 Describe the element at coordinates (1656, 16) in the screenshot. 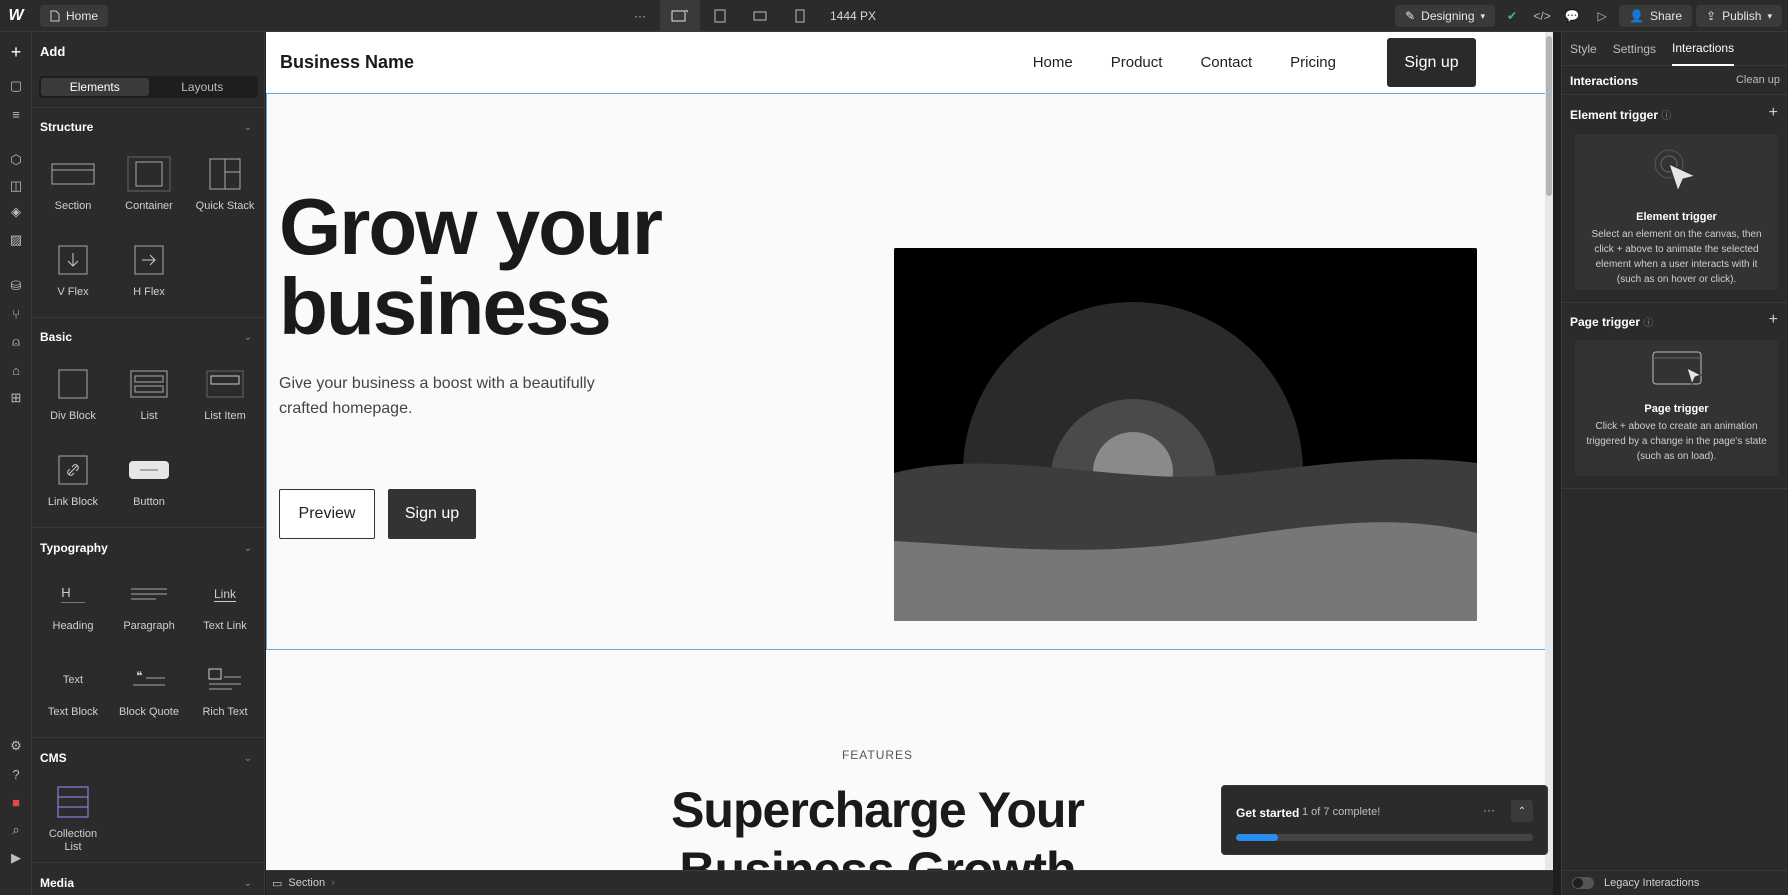

I see `share-button: 👤 Share` at that location.